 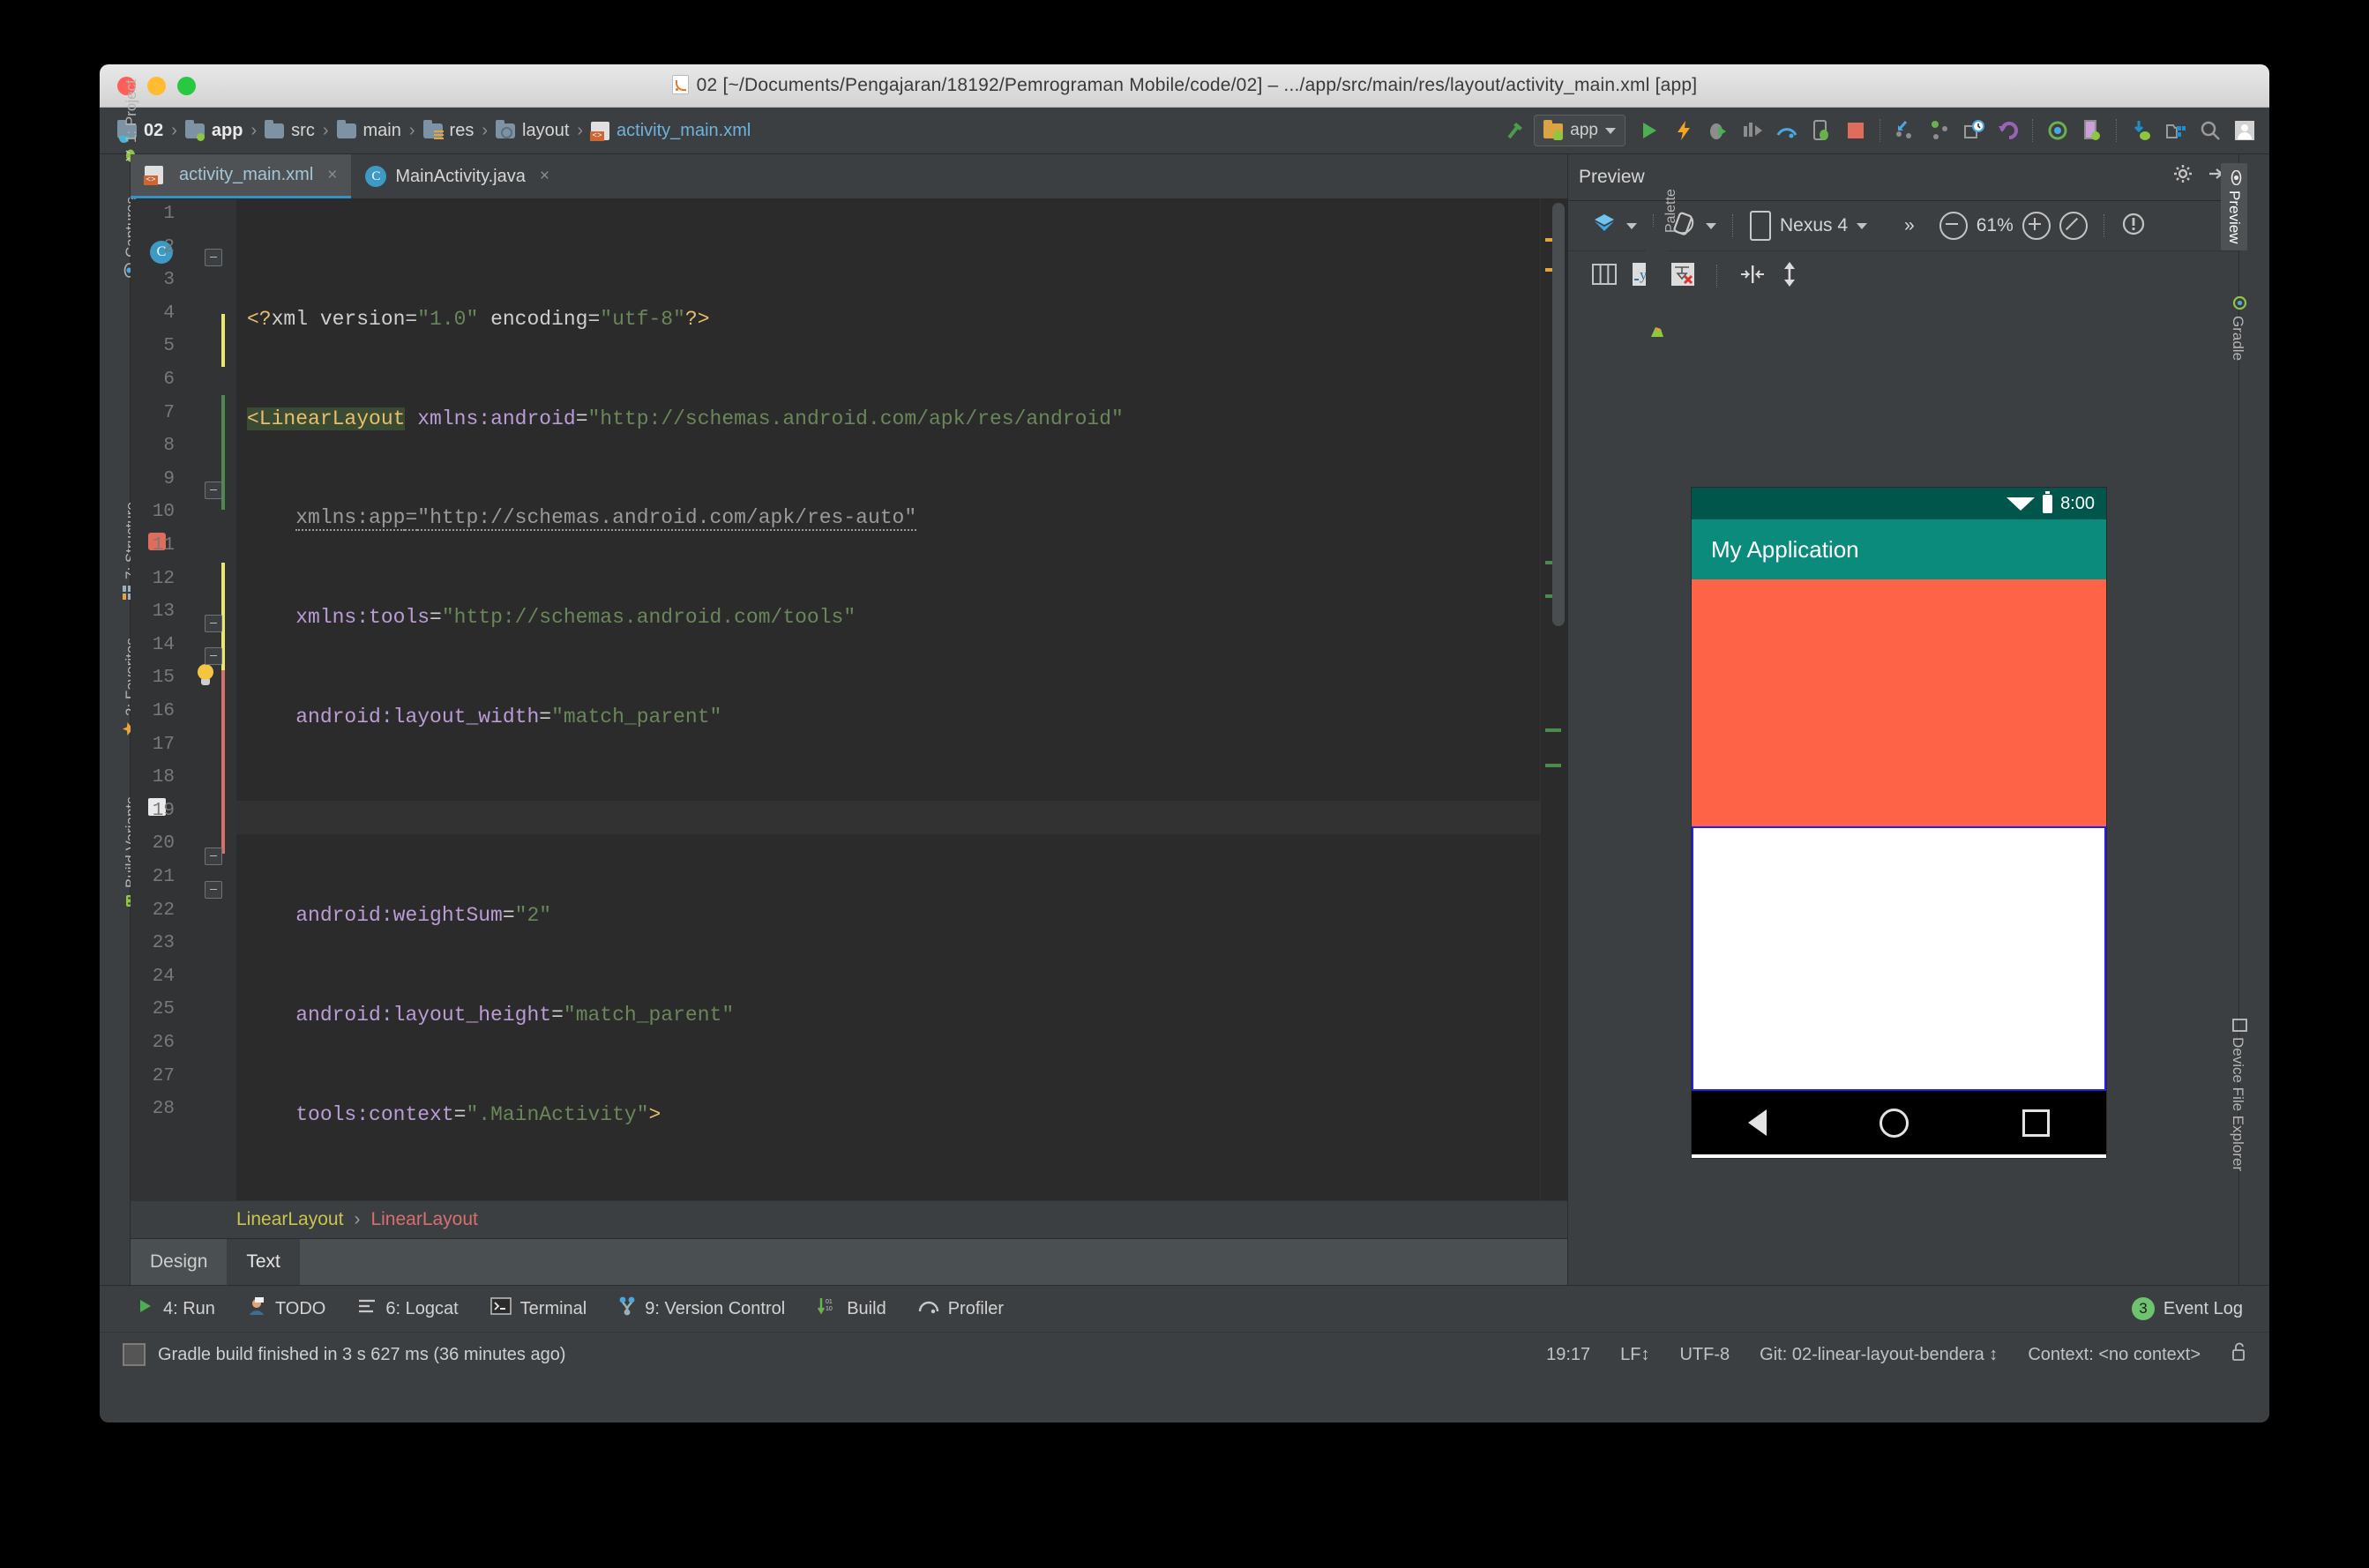 What do you see at coordinates (1899, 958) in the screenshot?
I see `preview-bottom-pane` at bounding box center [1899, 958].